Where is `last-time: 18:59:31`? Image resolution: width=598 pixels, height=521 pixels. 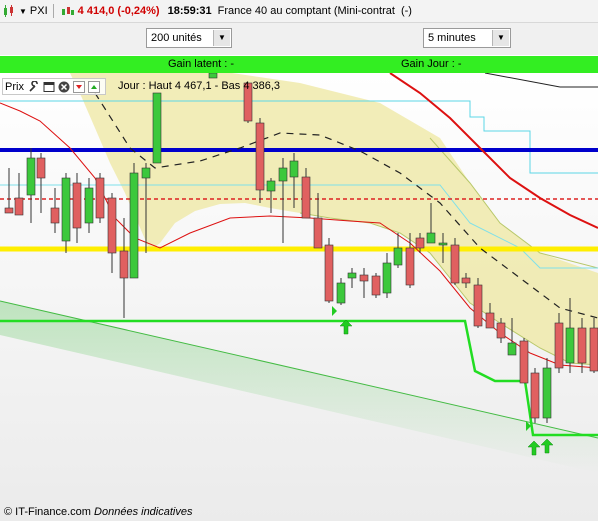
last-time: 18:59:31 is located at coordinates (189, 11).